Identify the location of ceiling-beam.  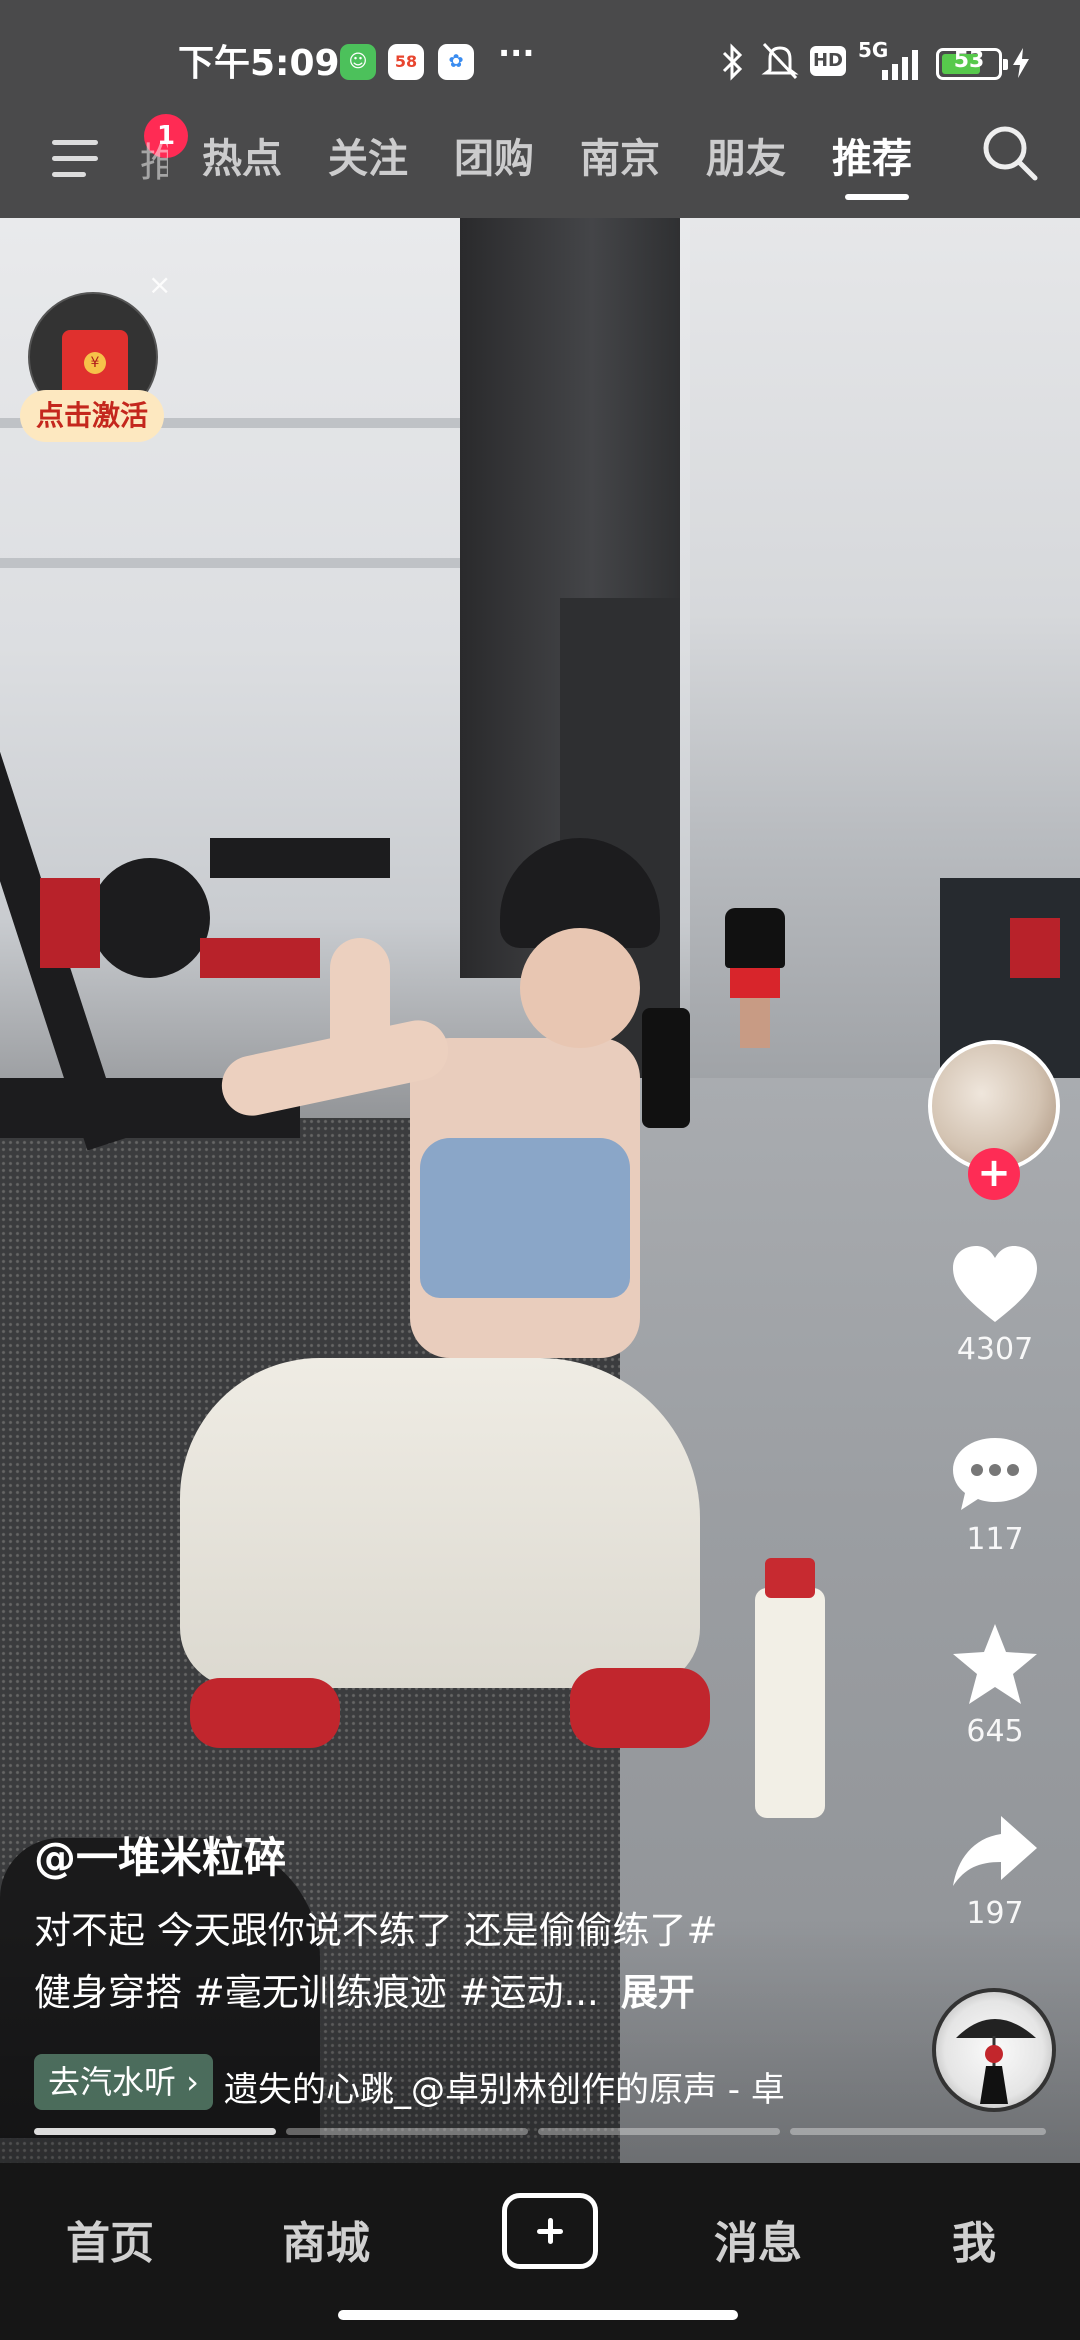
(230, 563).